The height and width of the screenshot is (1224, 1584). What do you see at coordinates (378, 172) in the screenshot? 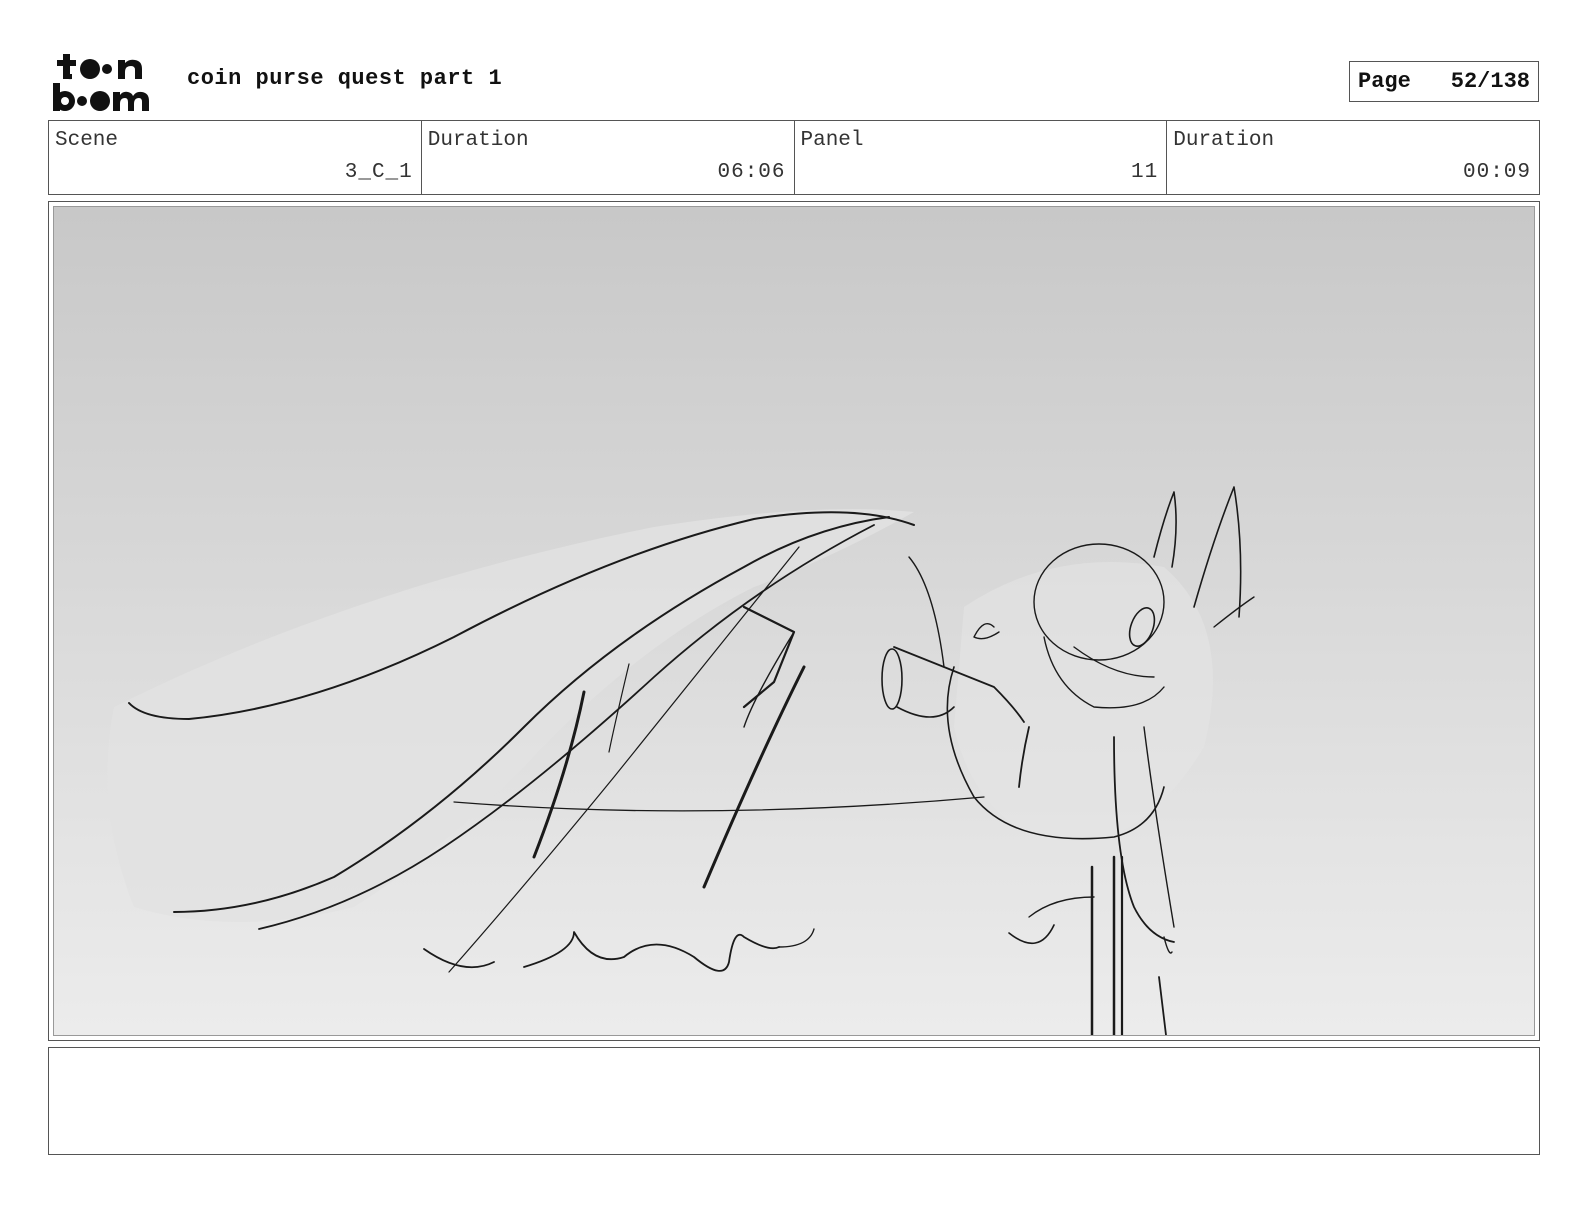
I see `scene-value: 3_C_1` at bounding box center [378, 172].